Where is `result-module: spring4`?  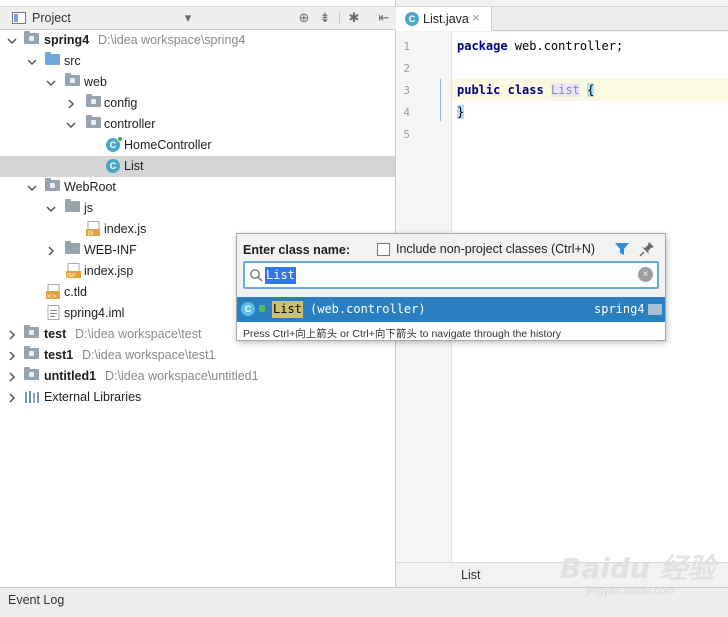 result-module: spring4 is located at coordinates (619, 309).